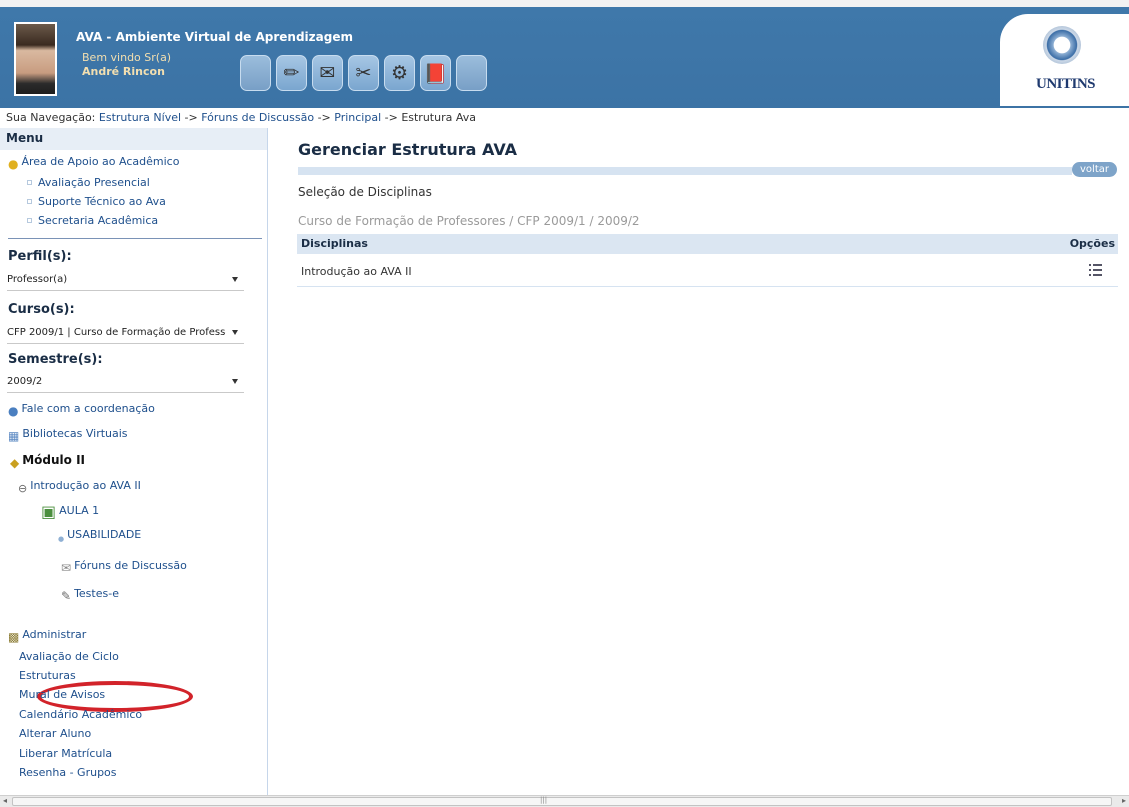 The height and width of the screenshot is (807, 1129). What do you see at coordinates (100, 161) in the screenshot?
I see `support-area-label: Área de Apoio ao Acadêmico` at bounding box center [100, 161].